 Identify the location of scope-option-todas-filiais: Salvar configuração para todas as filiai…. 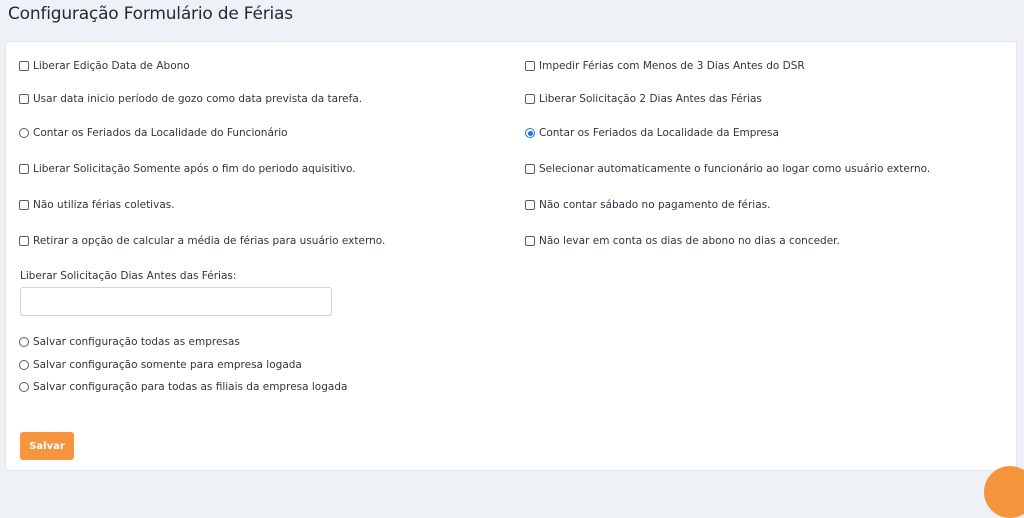
(183, 387).